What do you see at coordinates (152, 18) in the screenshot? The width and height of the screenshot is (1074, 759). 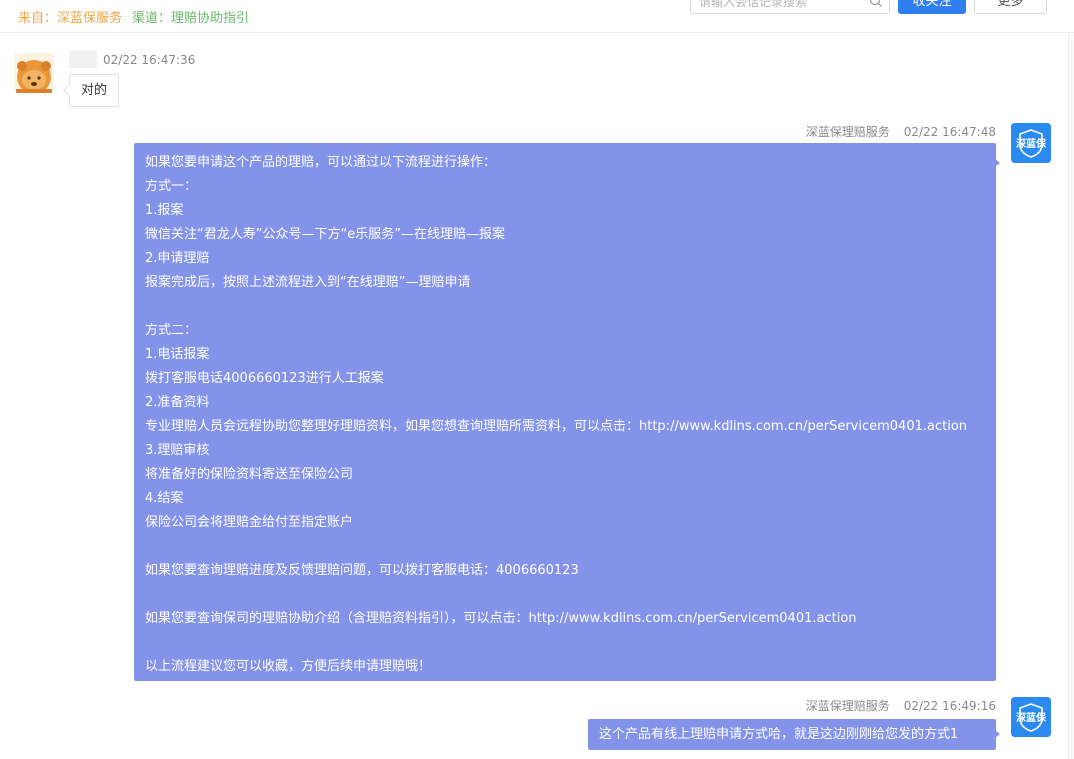 I see `channel-label: 渠道：` at bounding box center [152, 18].